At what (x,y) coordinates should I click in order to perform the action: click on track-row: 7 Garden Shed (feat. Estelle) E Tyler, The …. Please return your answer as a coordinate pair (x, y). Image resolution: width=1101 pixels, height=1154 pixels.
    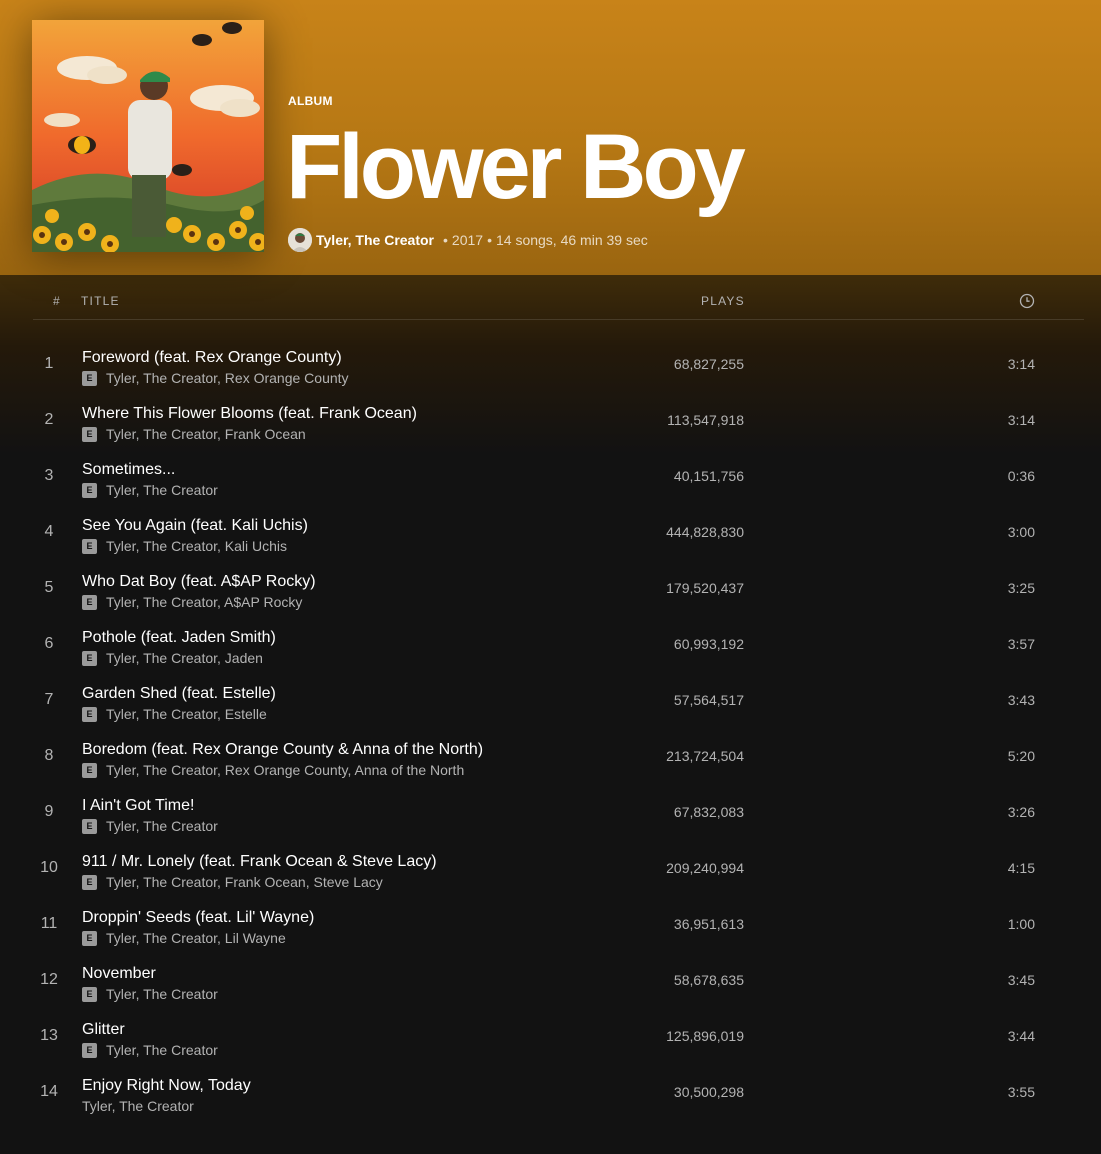
    Looking at the image, I should click on (550, 700).